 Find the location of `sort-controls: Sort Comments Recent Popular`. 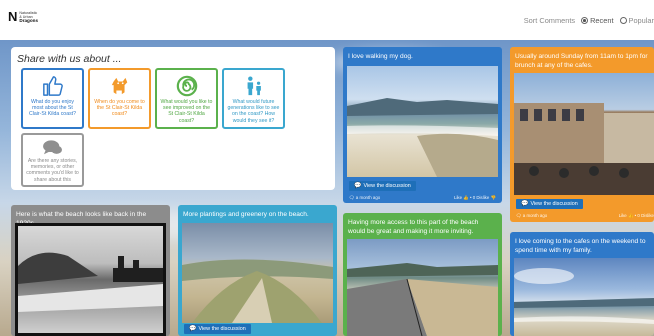

sort-controls: Sort Comments Recent Popular is located at coordinates (589, 20).